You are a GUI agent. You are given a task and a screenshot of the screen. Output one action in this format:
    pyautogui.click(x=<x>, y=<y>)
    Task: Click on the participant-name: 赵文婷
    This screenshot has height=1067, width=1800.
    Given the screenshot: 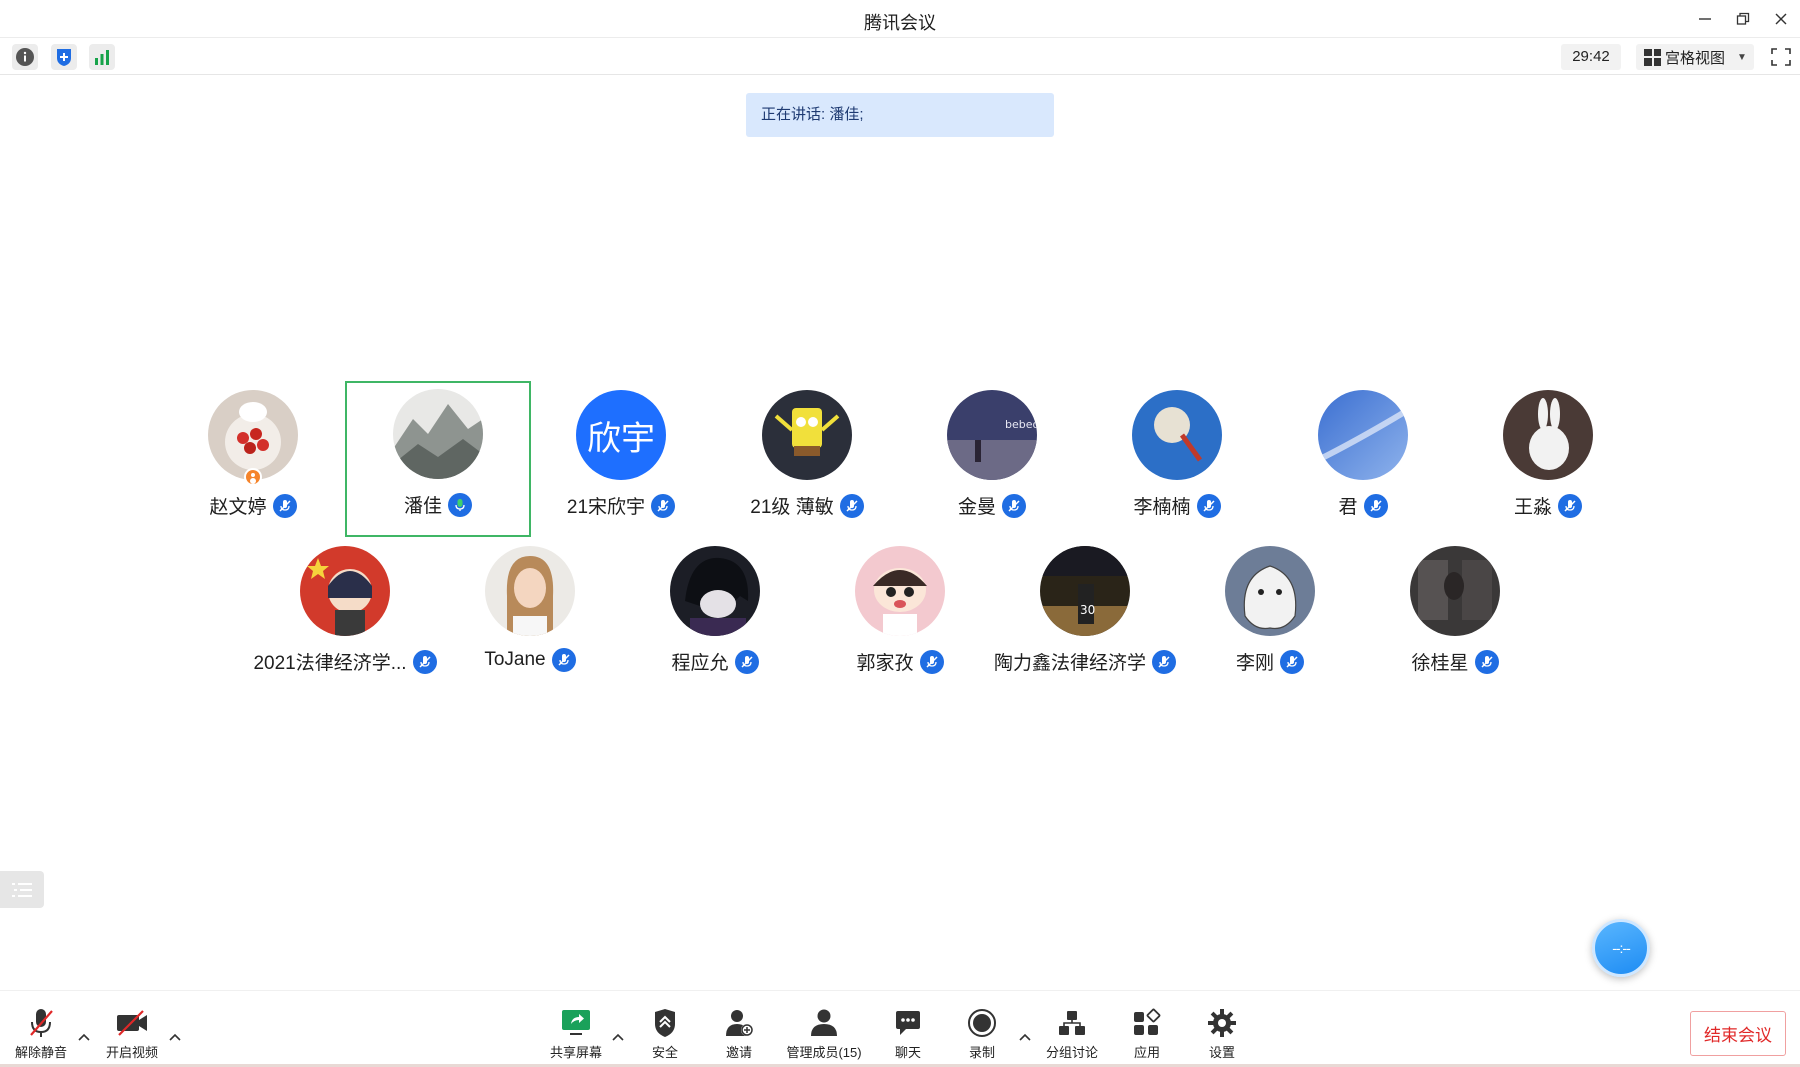 What is the action you would take?
    pyautogui.click(x=238, y=507)
    